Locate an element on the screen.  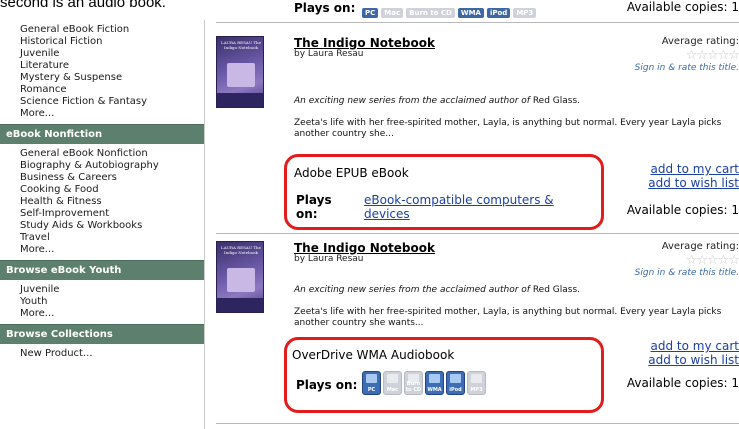
burn-cd-label: Burn to CD is located at coordinates (413, 387).